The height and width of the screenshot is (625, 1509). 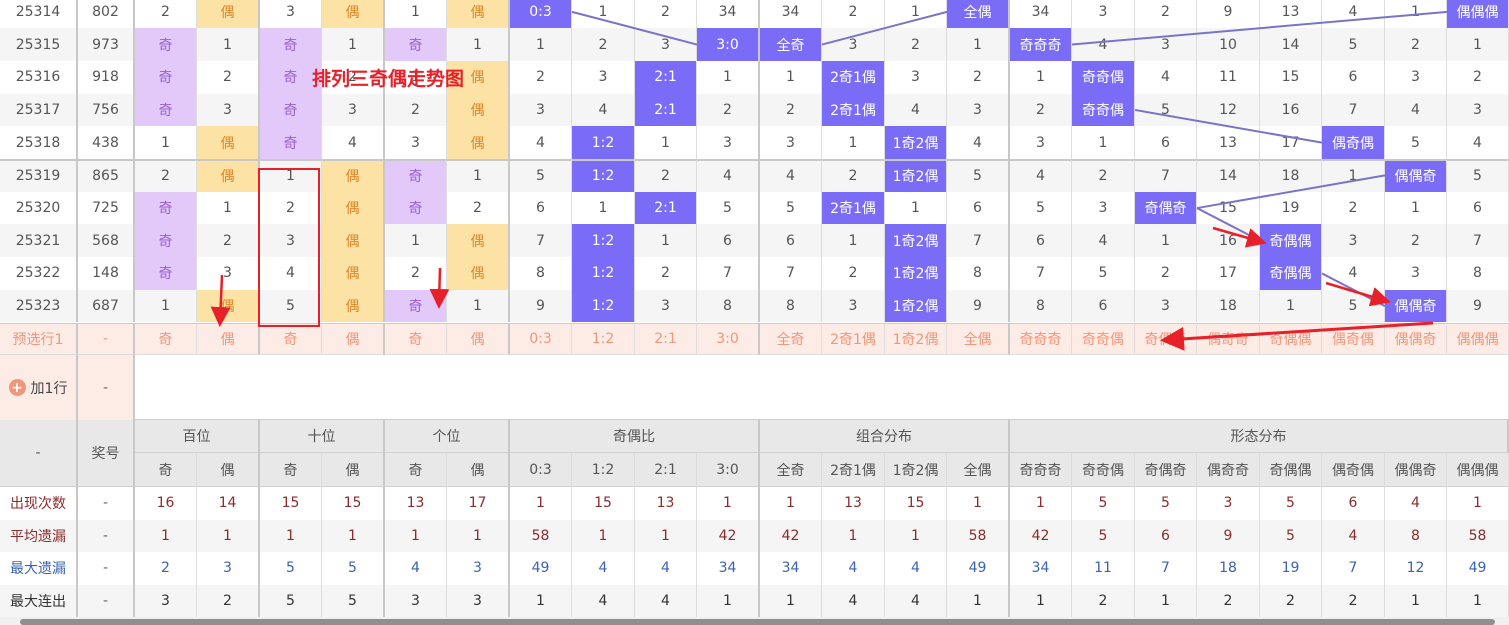 What do you see at coordinates (49, 388) in the screenshot?
I see `add-row-label: 加1行` at bounding box center [49, 388].